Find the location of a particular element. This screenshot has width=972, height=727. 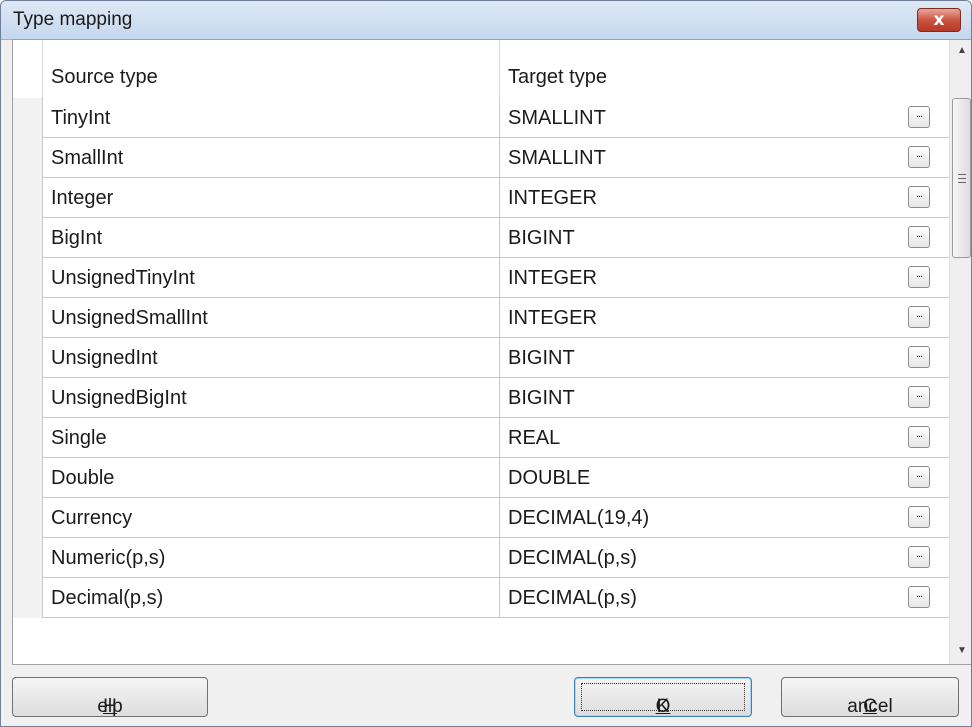

target-type-value: DOUBLE is located at coordinates (549, 478).